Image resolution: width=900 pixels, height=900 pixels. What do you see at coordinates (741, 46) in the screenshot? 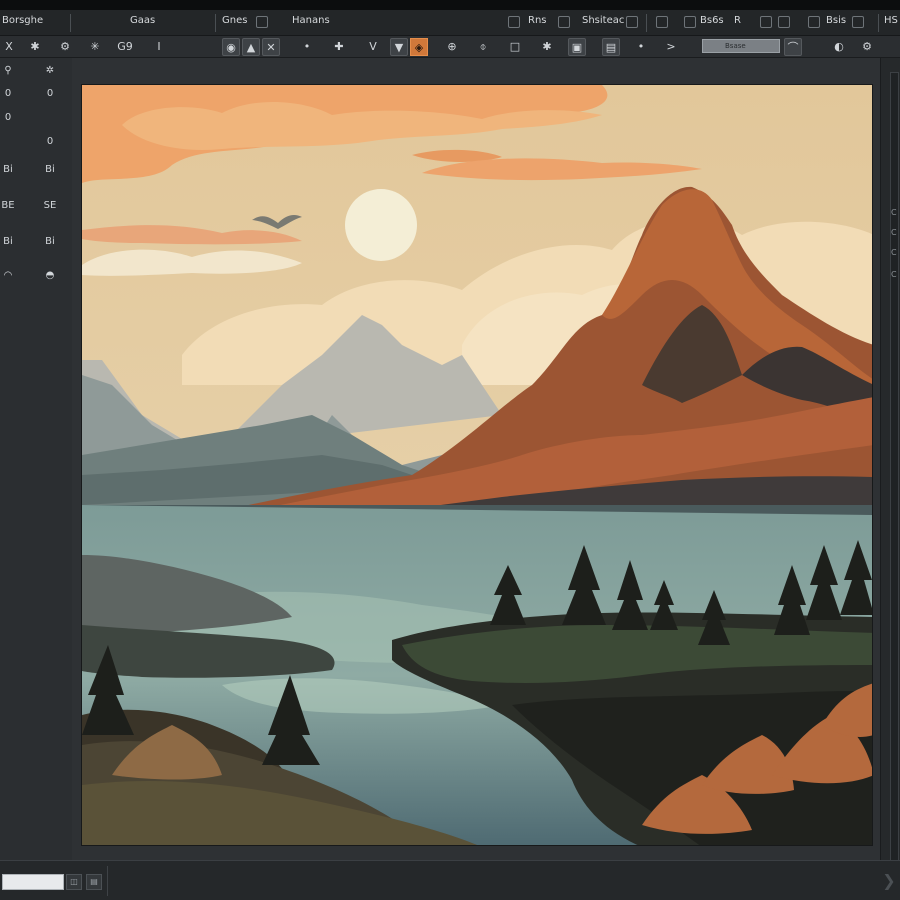
I see `brush-preset-field: Bsase` at bounding box center [741, 46].